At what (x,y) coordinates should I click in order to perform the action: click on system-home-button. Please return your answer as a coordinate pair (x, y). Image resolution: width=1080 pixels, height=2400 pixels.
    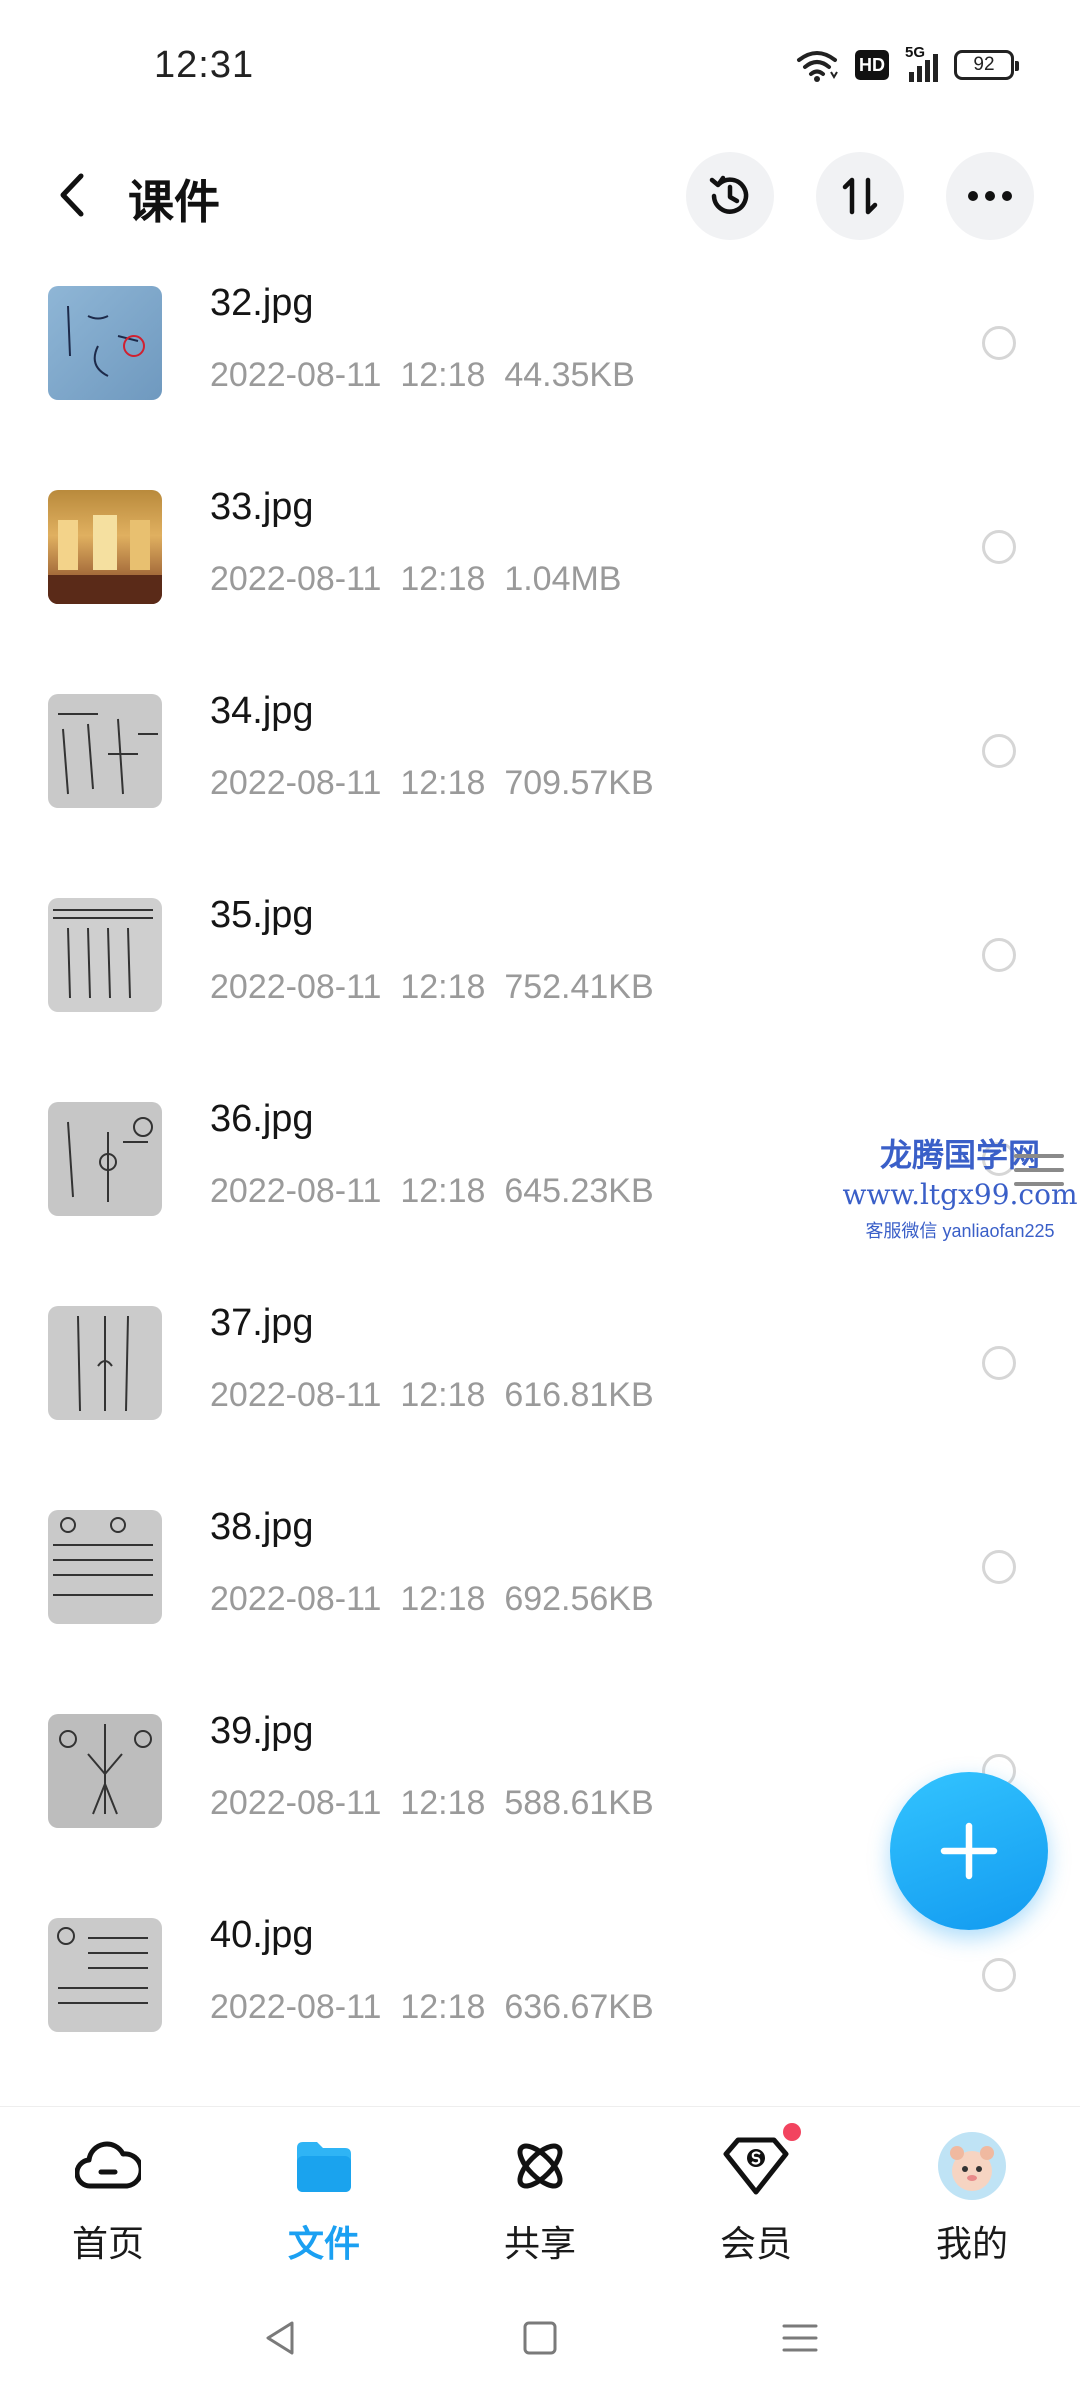
    Looking at the image, I should click on (540, 2338).